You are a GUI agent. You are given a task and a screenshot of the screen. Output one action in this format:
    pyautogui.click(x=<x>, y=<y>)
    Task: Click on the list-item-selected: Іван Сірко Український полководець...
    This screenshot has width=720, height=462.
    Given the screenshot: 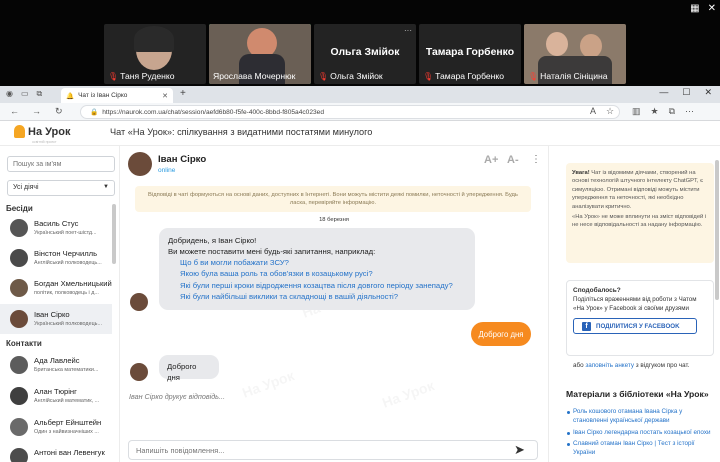 What is the action you would take?
    pyautogui.click(x=56, y=319)
    